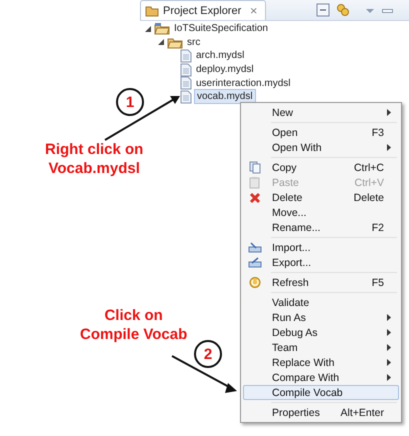 This screenshot has height=436, width=409. Describe the element at coordinates (134, 325) in the screenshot. I see `instruction-text: Click on Compile Vocab` at that location.